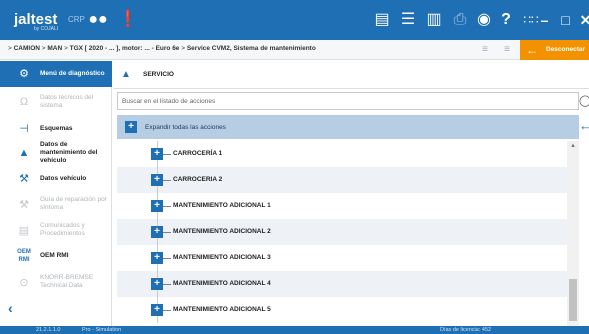 The height and width of the screenshot is (334, 589). What do you see at coordinates (198, 179) in the screenshot?
I see `list-item-label: CARROCERIA 2` at bounding box center [198, 179].